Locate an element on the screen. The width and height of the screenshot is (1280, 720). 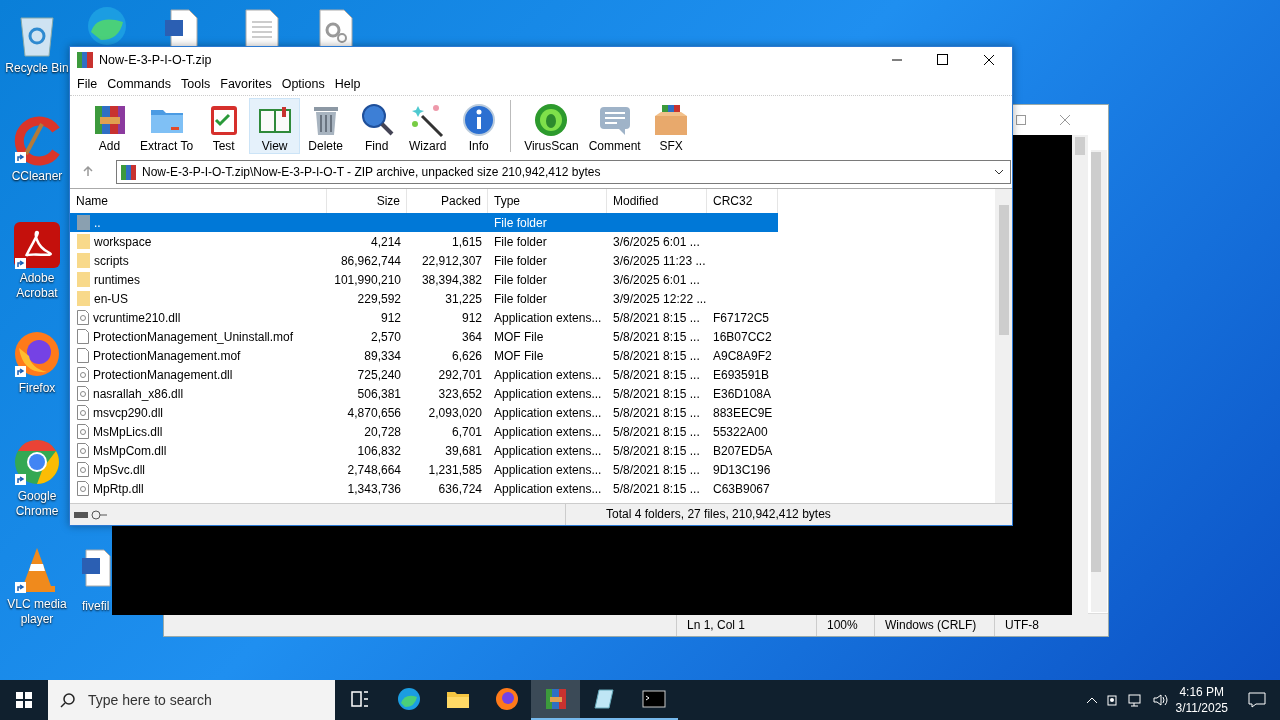
file-name: scripts is located at coordinates (111, 260).